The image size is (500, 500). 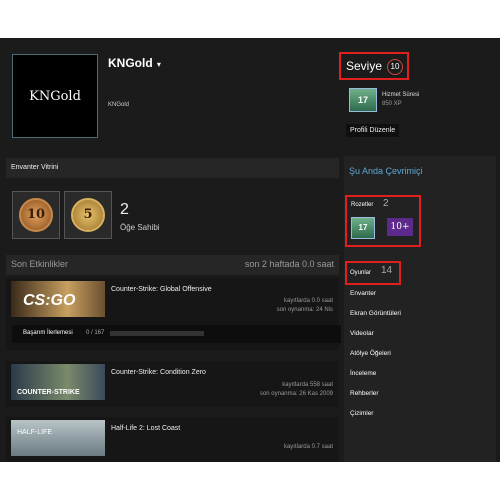 What do you see at coordinates (361, 273) in the screenshot?
I see `games-label: Oyunlar` at bounding box center [361, 273].